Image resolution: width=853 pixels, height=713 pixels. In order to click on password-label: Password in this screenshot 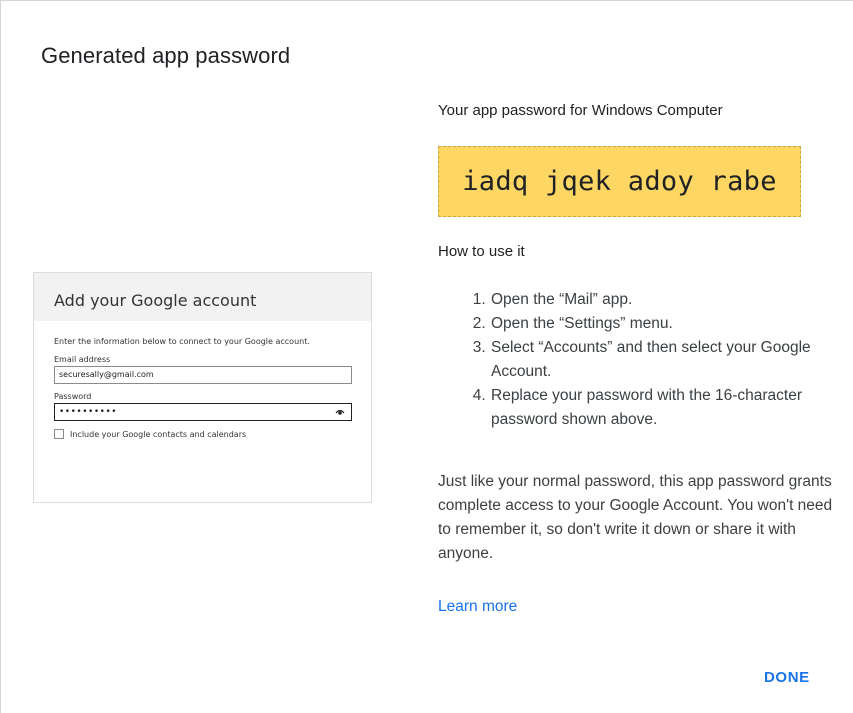, I will do `click(73, 396)`.